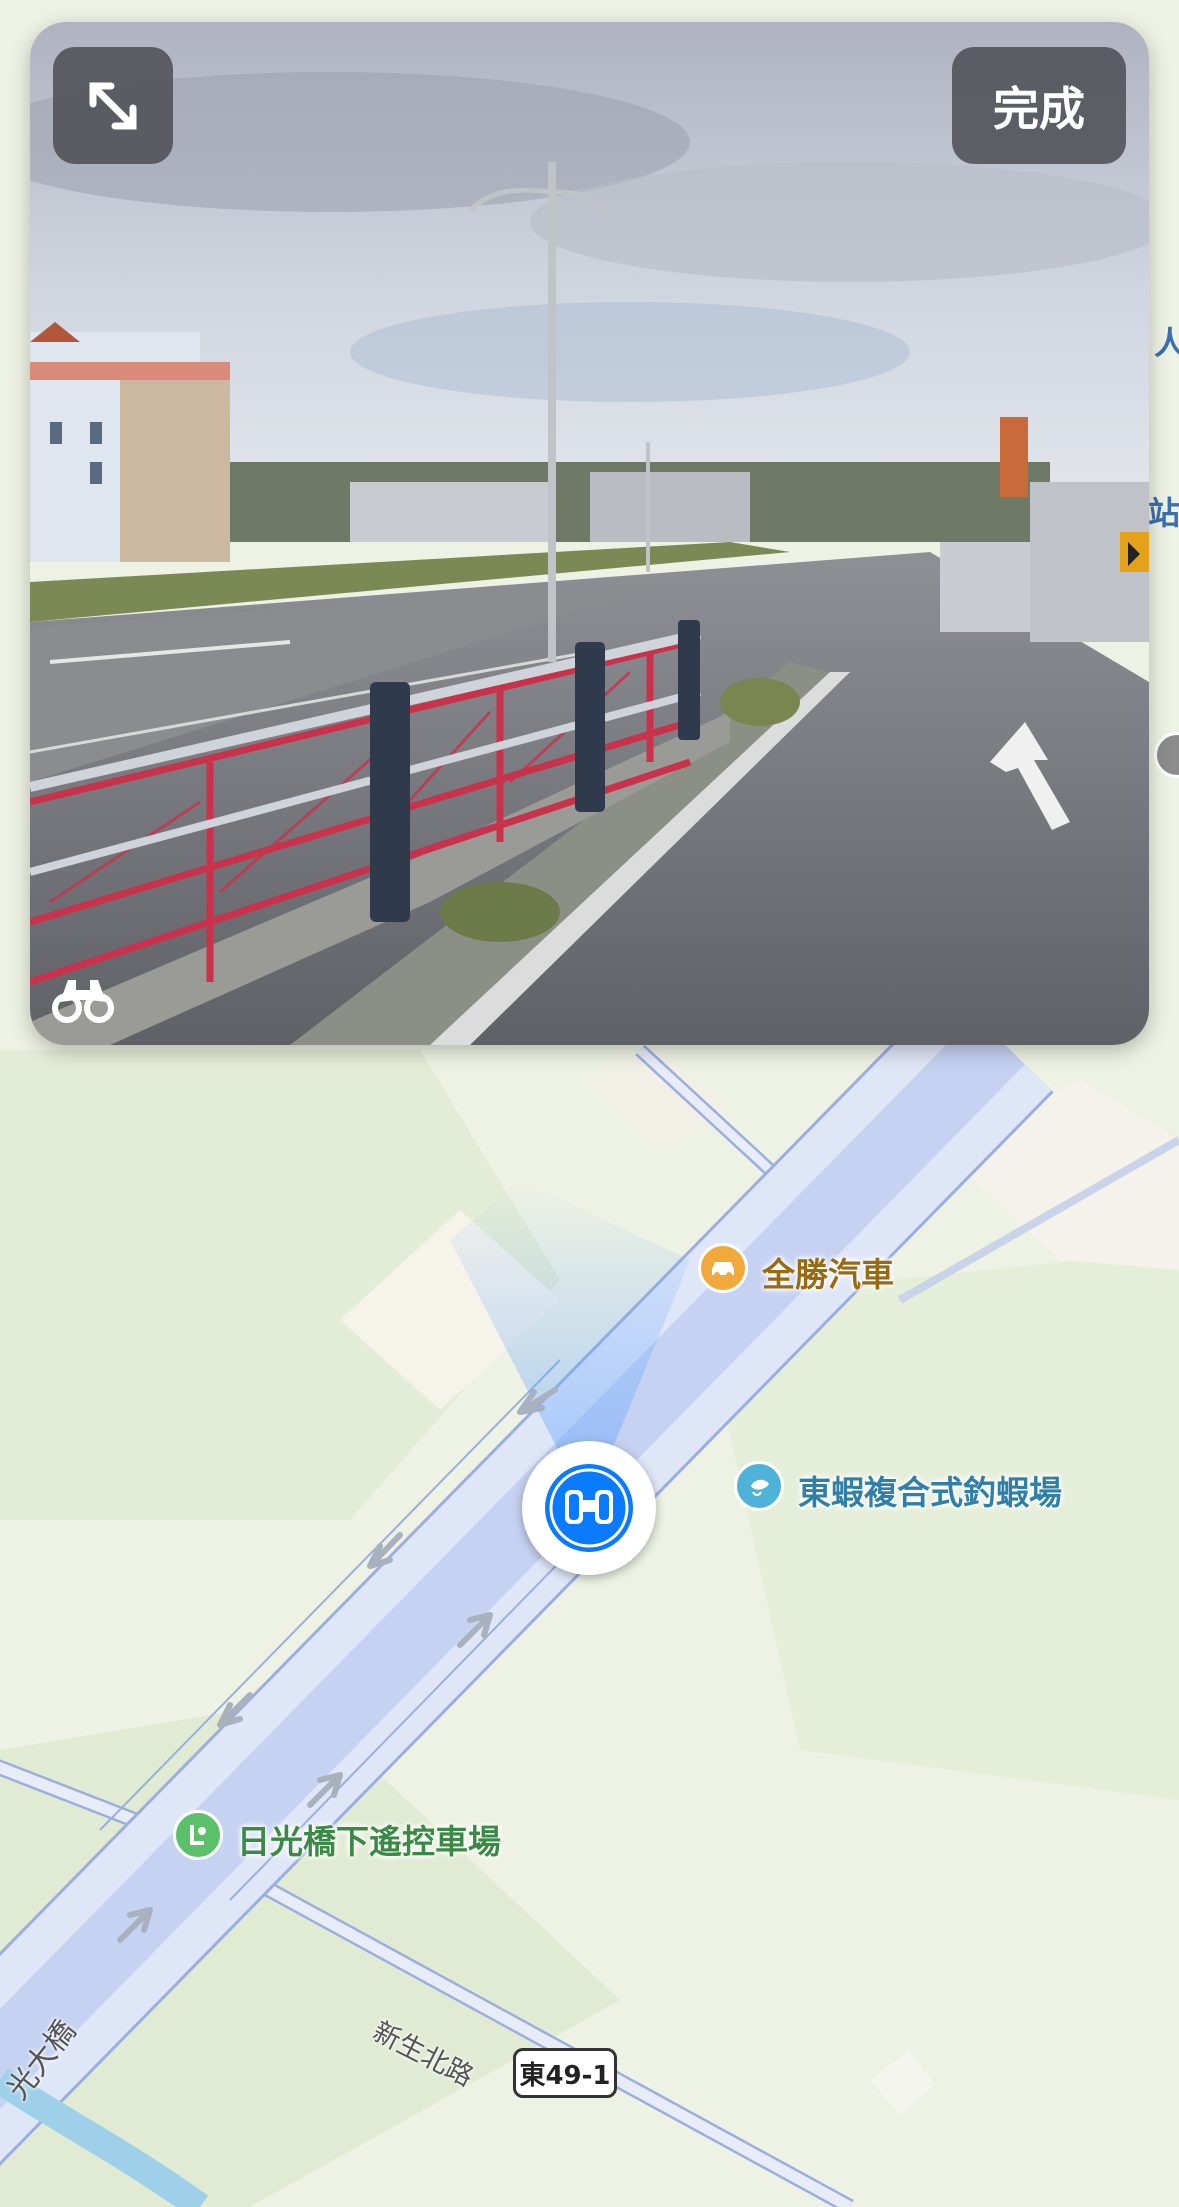 The height and width of the screenshot is (2207, 1179). I want to click on poi-label-rc-track: 日光橋下遙控車場, so click(369, 1839).